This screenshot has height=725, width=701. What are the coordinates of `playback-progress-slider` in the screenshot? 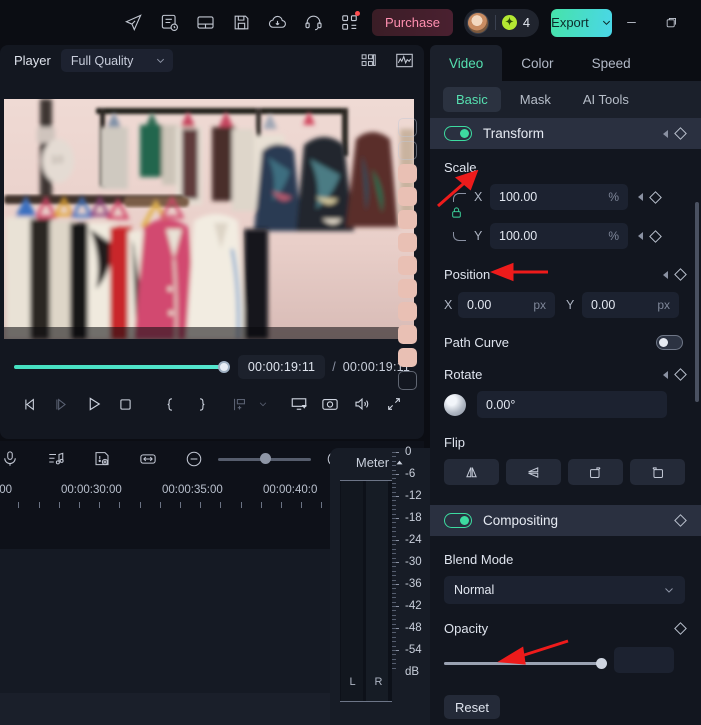 It's located at (122, 367).